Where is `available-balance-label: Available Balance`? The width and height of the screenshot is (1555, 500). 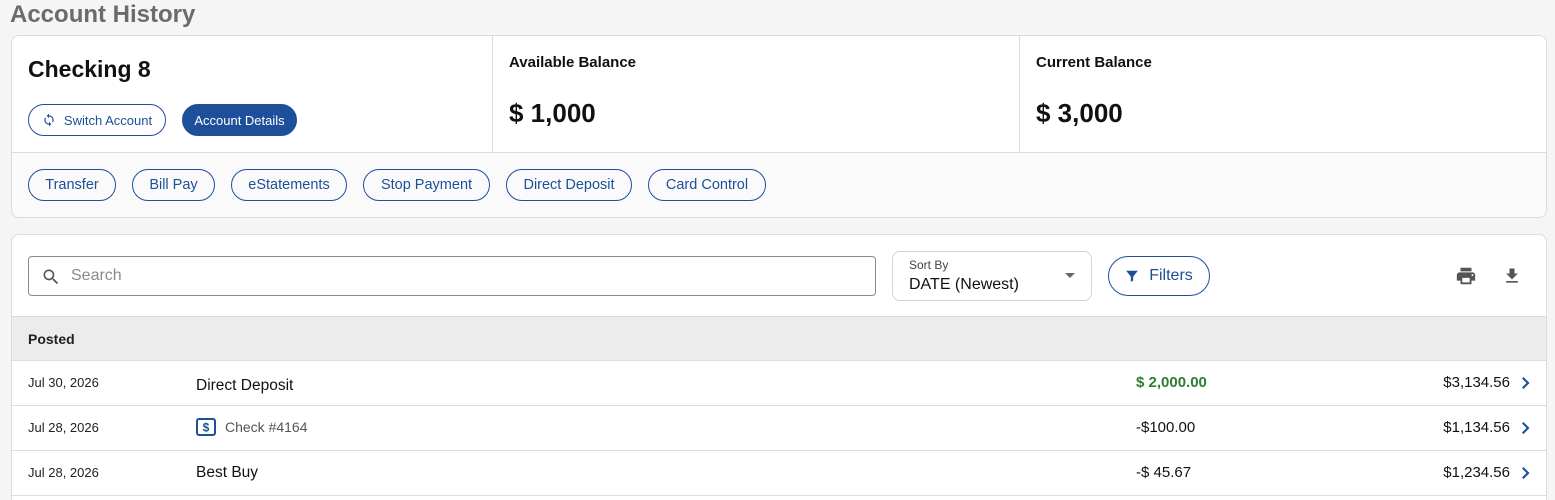
available-balance-label: Available Balance is located at coordinates (573, 62).